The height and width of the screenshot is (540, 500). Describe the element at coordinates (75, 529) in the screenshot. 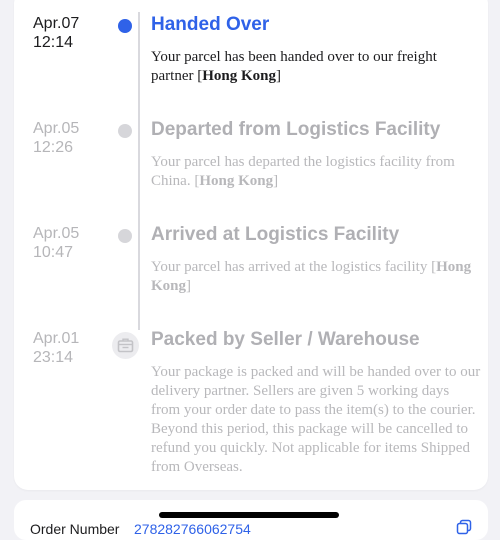

I see `order-number-label: Order Number` at that location.